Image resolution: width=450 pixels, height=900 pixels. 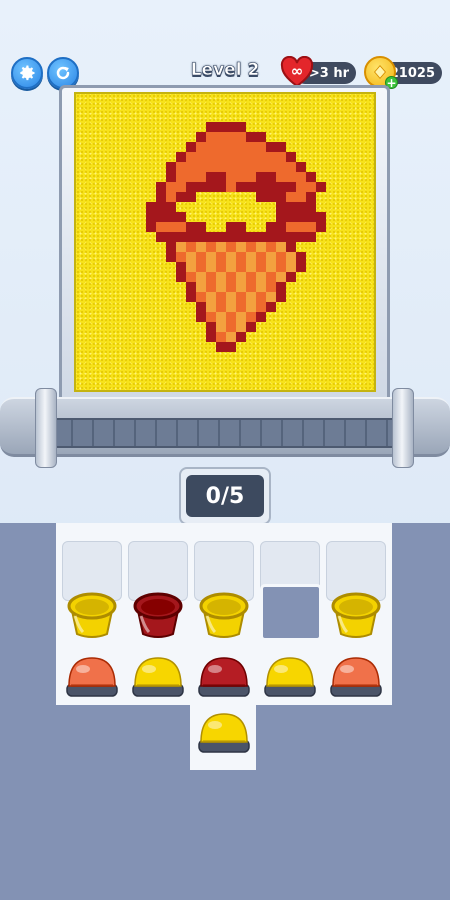 What do you see at coordinates (27, 73) in the screenshot?
I see `settings-button` at bounding box center [27, 73].